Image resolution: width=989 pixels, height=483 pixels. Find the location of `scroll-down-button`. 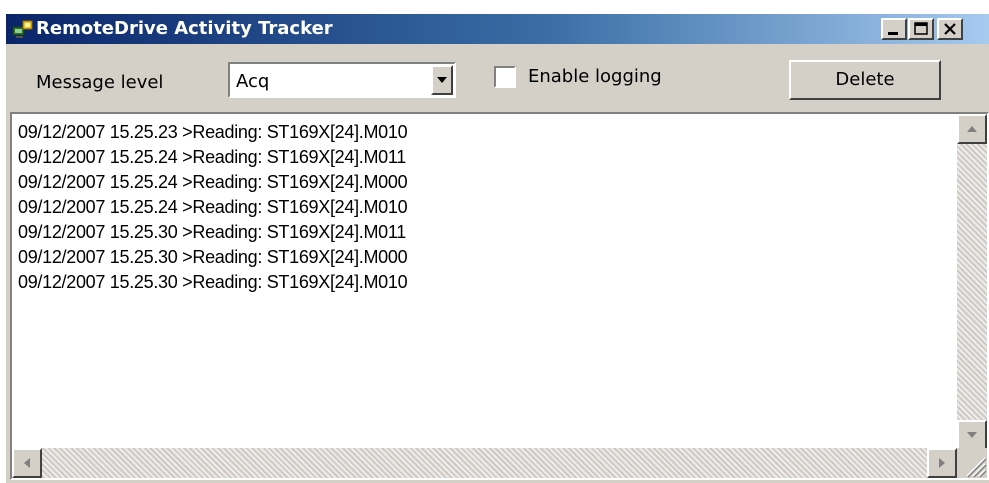

scroll-down-button is located at coordinates (972, 435).